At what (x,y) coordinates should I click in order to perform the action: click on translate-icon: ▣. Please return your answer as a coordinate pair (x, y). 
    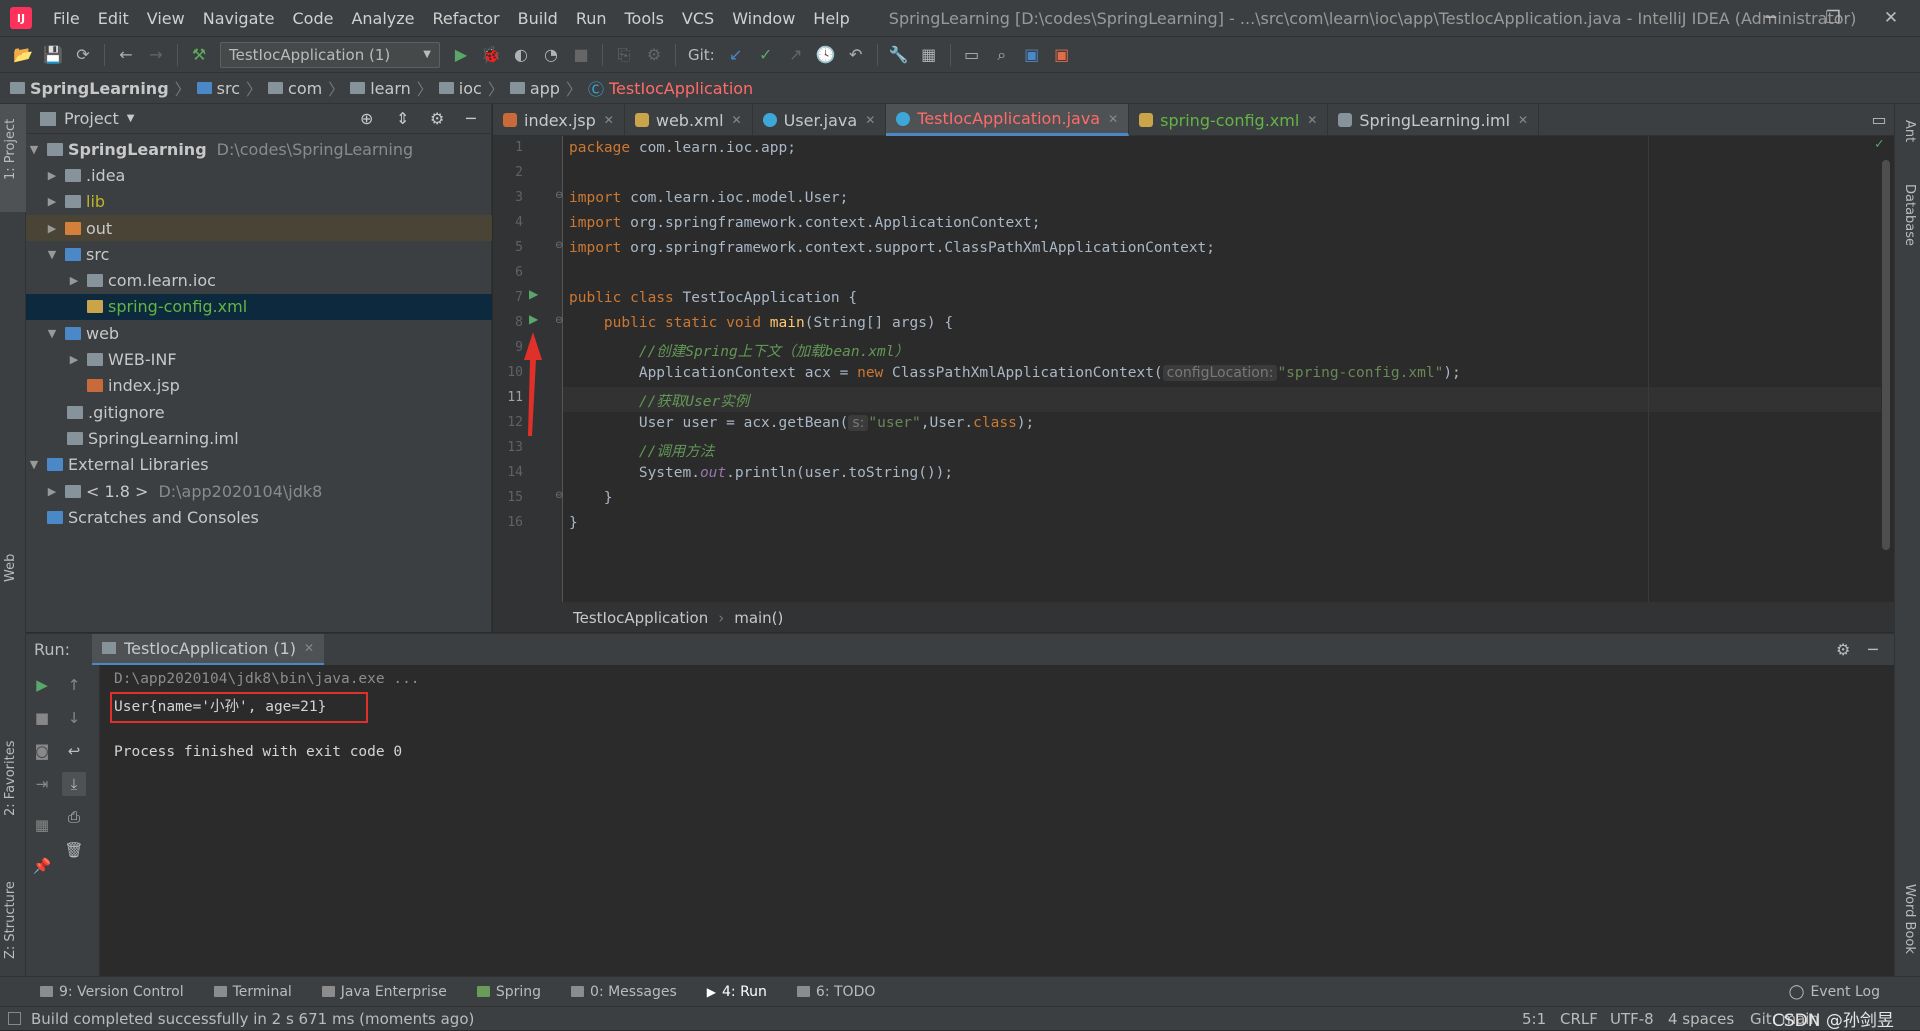
    Looking at the image, I should click on (1032, 55).